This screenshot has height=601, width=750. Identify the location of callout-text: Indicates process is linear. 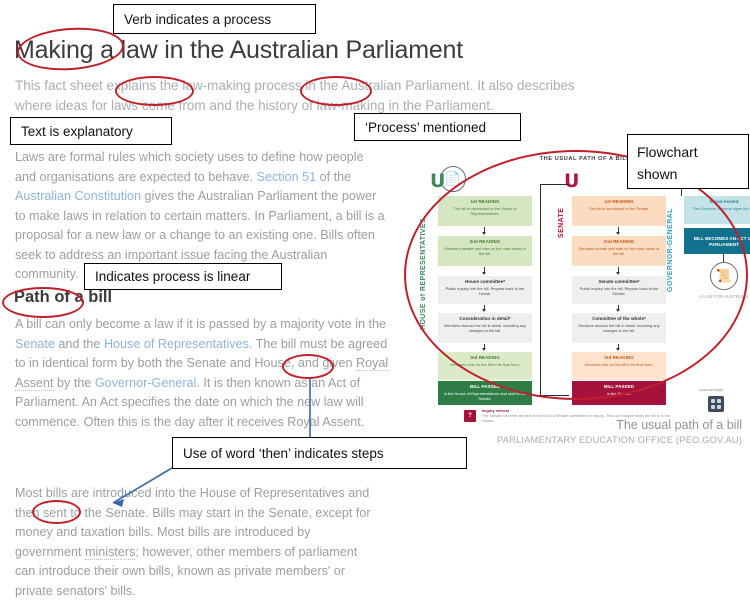
(173, 276).